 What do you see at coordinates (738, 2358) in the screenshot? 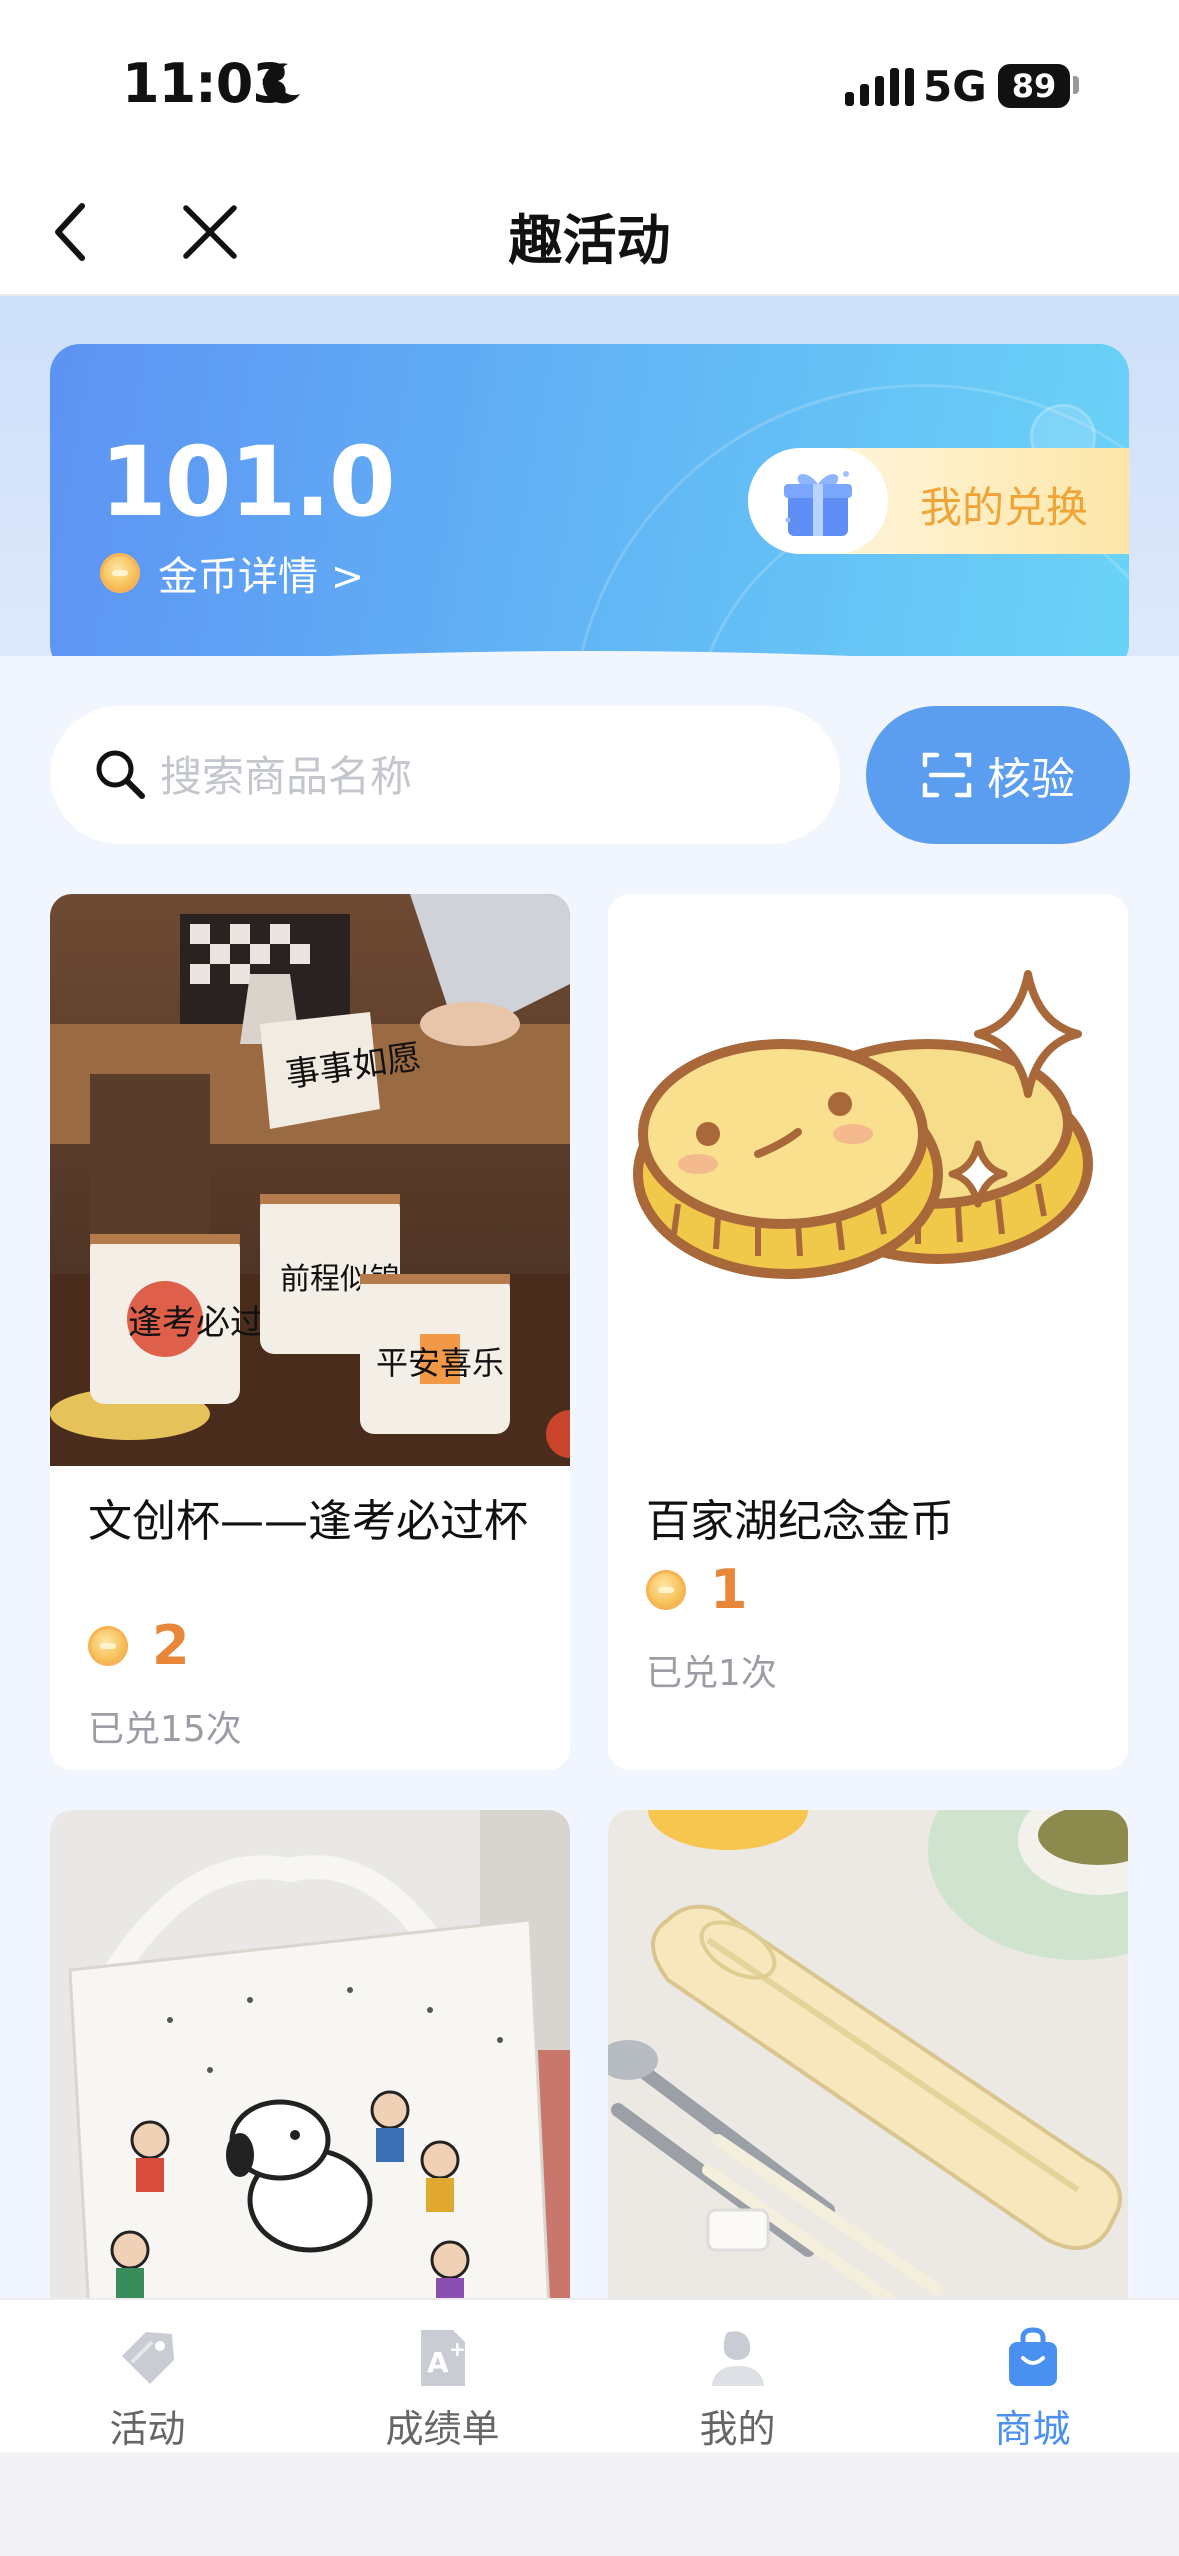
I see `profile-icon` at bounding box center [738, 2358].